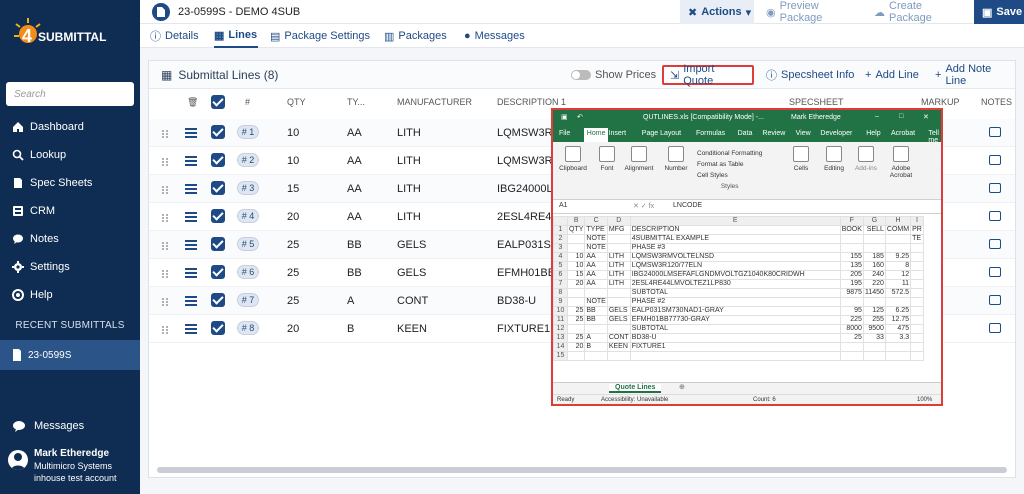  Describe the element at coordinates (354, 133) in the screenshot. I see `type-cell: AA` at that location.